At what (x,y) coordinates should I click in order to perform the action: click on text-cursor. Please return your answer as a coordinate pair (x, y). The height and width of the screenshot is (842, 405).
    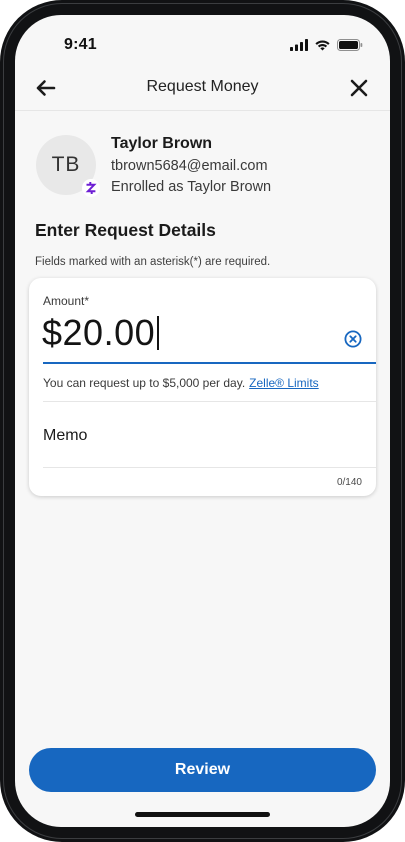
    Looking at the image, I should click on (158, 333).